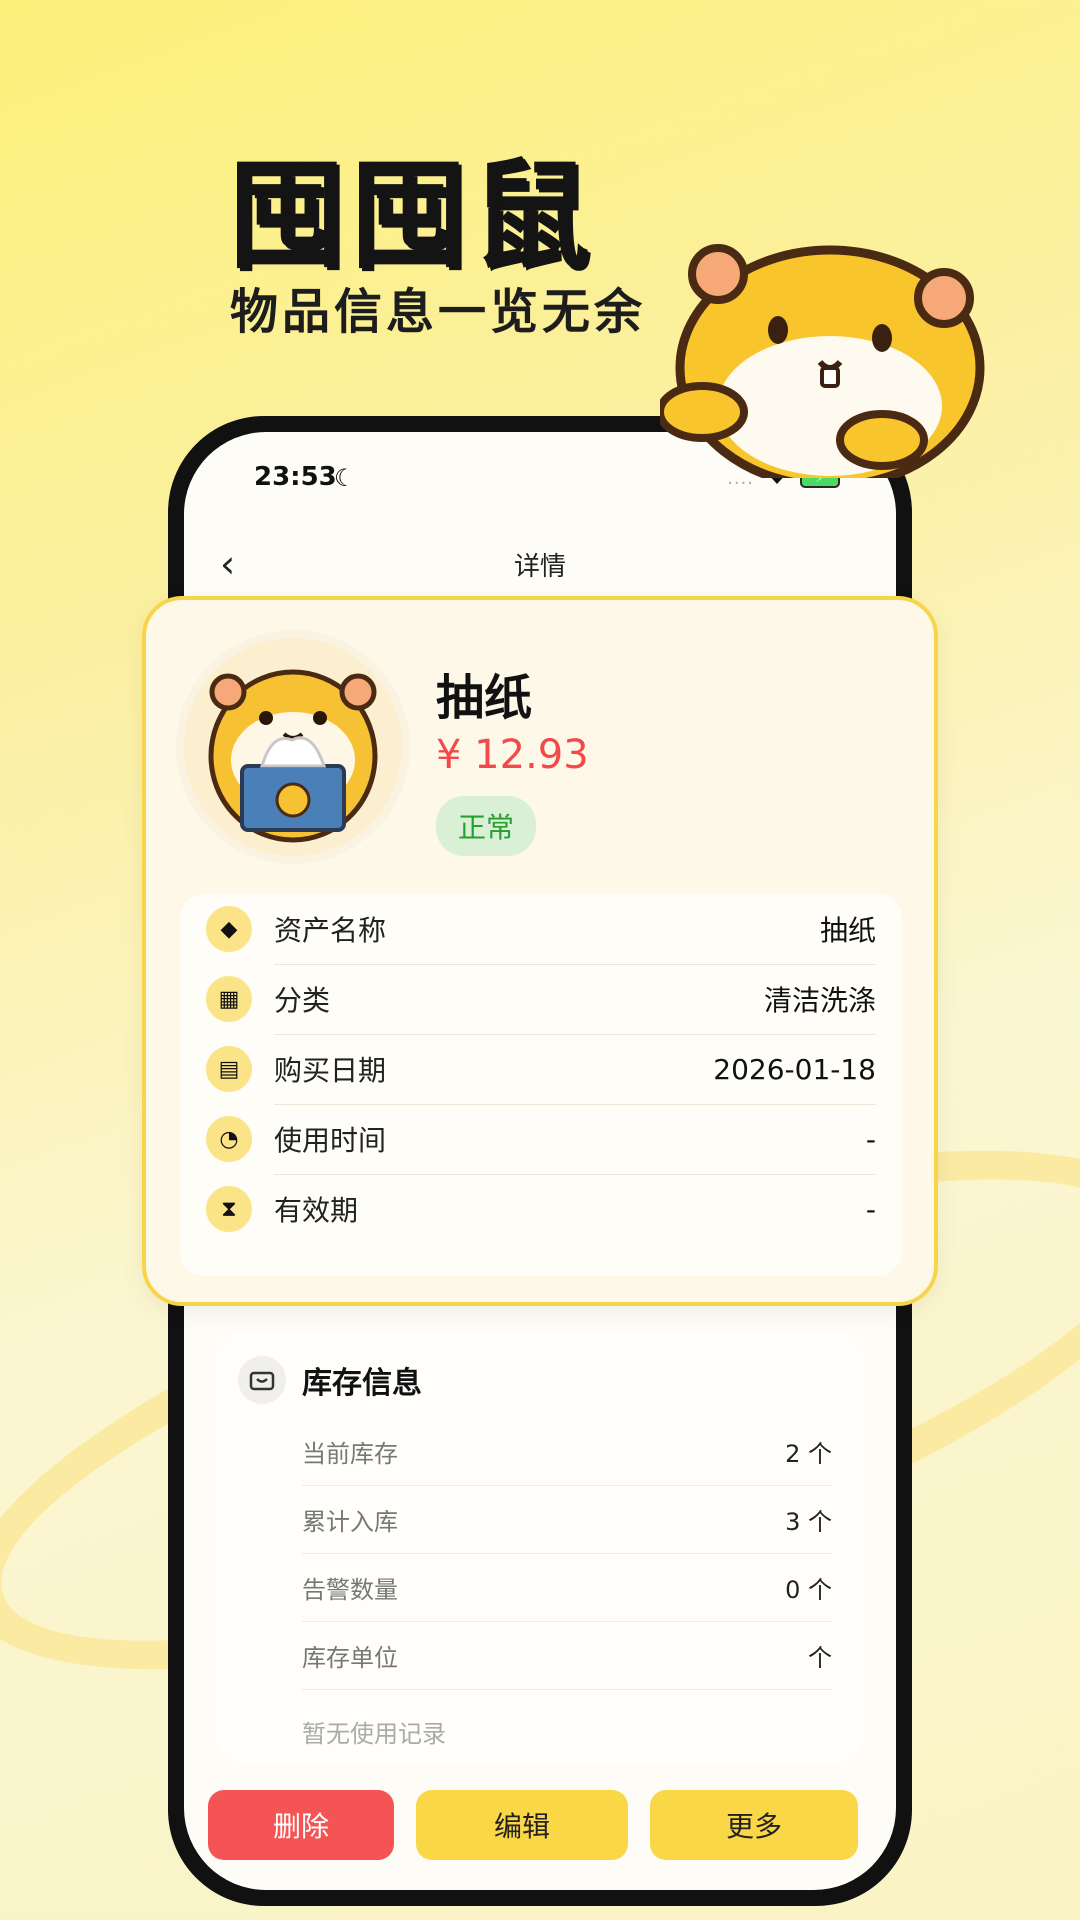  What do you see at coordinates (229, 1209) in the screenshot?
I see `hourglass-icon: ⧗` at bounding box center [229, 1209].